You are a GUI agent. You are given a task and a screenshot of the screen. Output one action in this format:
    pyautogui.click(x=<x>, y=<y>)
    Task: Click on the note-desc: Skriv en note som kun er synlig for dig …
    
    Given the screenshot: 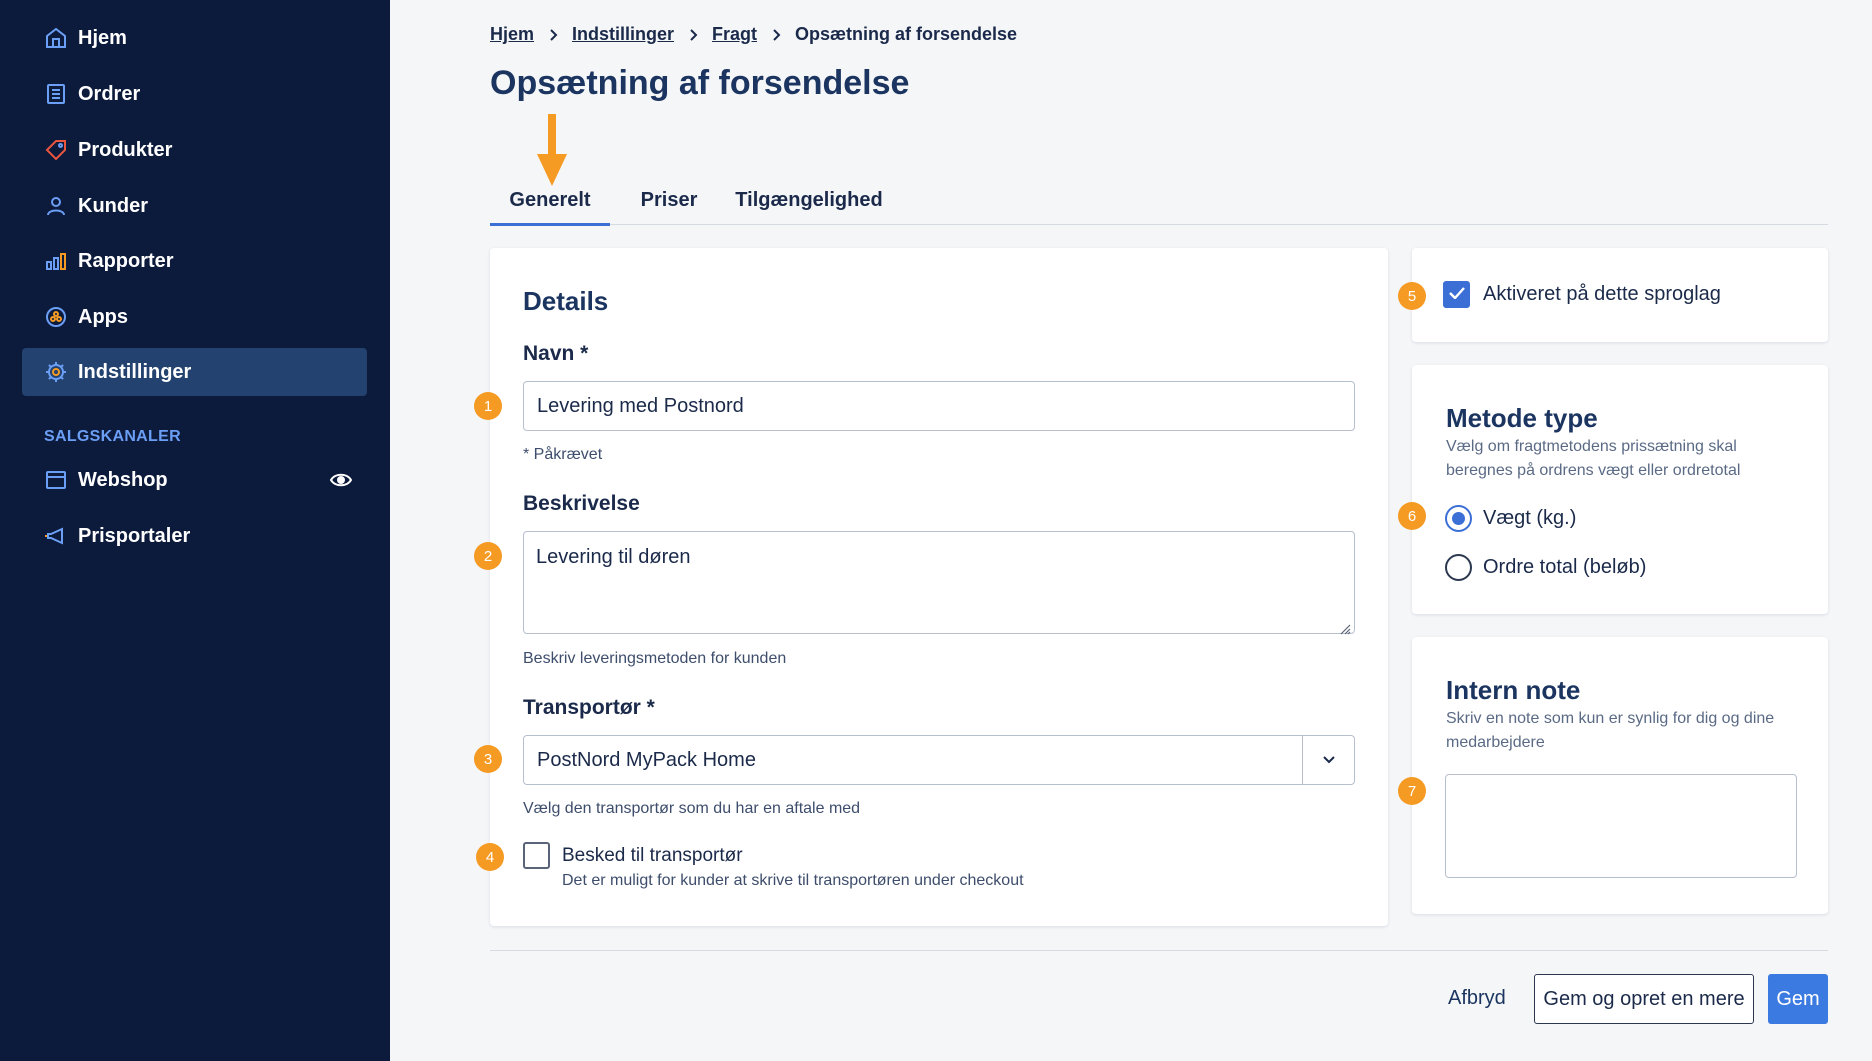 What is the action you would take?
    pyautogui.click(x=1610, y=730)
    